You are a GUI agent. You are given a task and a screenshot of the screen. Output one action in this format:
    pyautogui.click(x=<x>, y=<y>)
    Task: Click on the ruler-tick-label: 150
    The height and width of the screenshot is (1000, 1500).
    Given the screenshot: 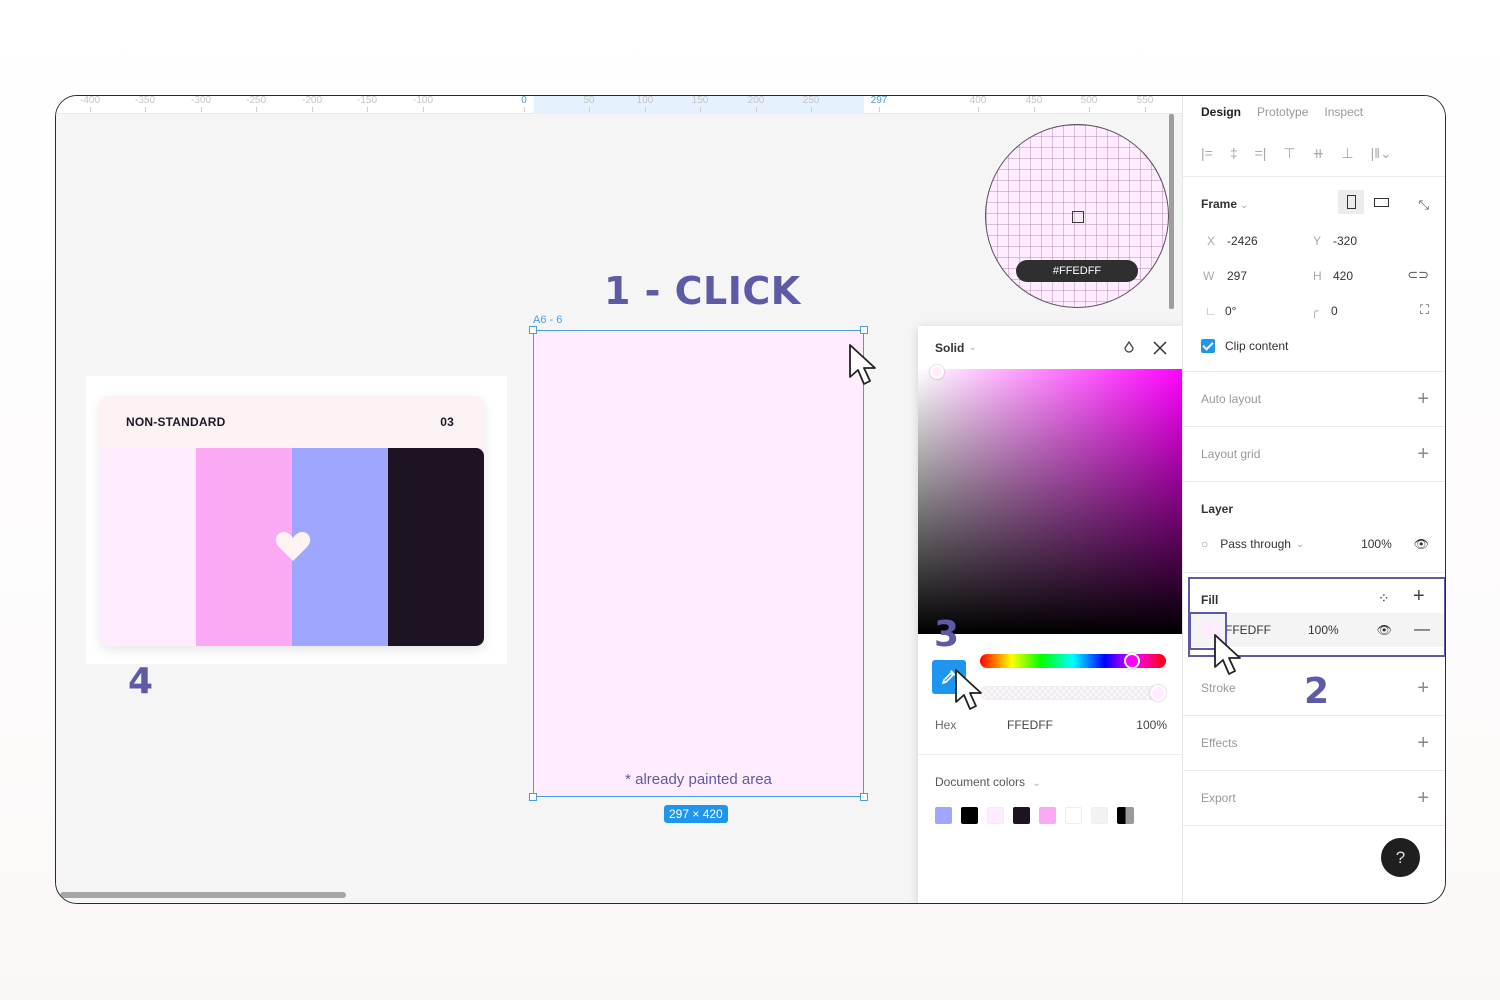 What is the action you would take?
    pyautogui.click(x=700, y=100)
    